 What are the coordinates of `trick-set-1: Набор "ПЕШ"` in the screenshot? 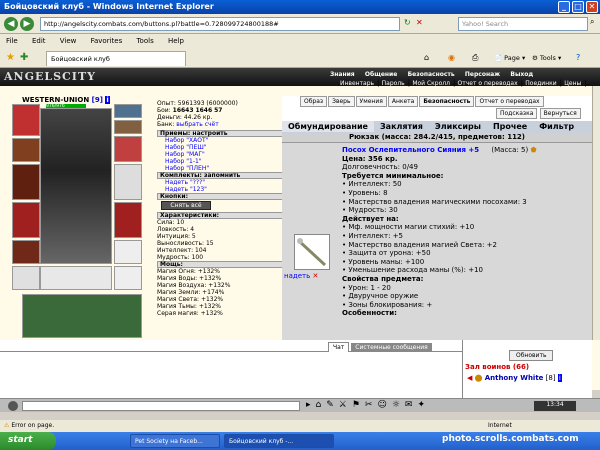 It's located at (221, 147).